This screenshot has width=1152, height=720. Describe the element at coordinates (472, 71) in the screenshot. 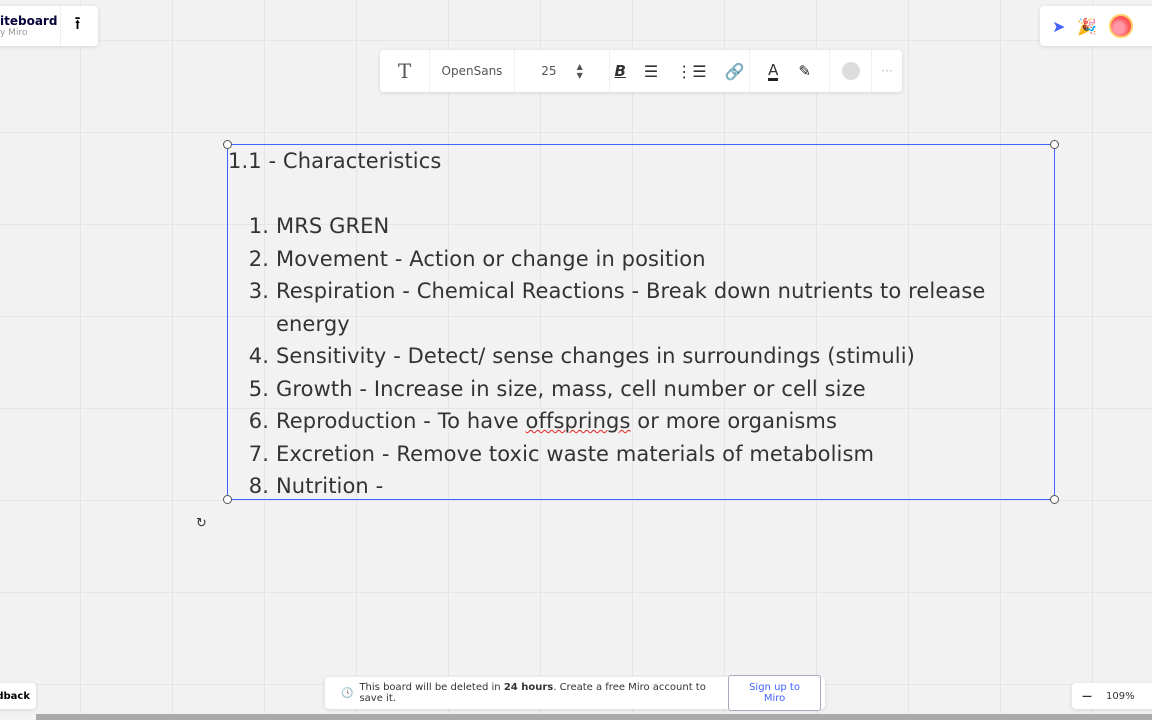

I see `font-select: OpenSans` at that location.